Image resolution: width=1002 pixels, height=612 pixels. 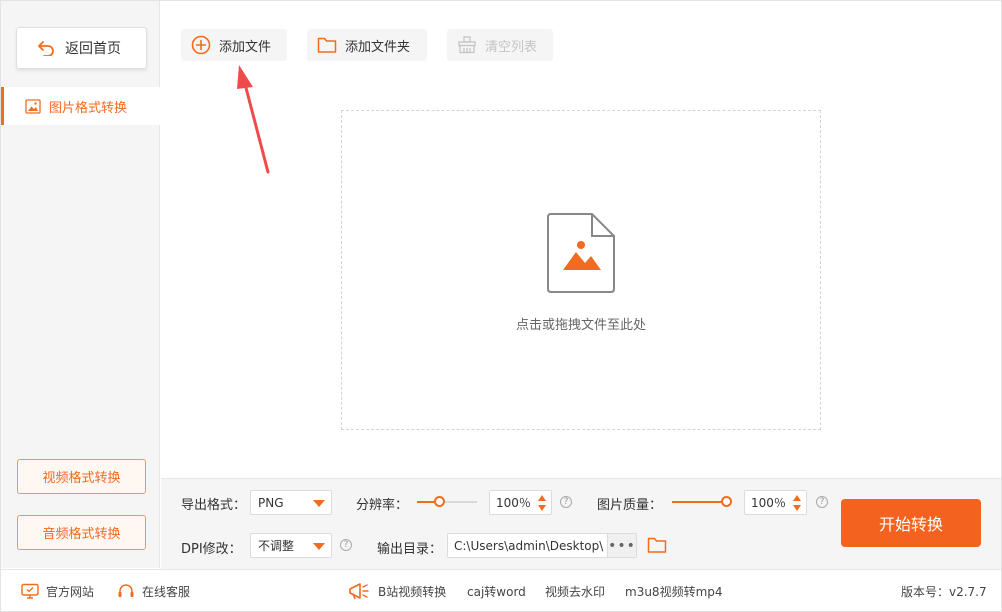 What do you see at coordinates (359, 591) in the screenshot?
I see `megaphone-icon` at bounding box center [359, 591].